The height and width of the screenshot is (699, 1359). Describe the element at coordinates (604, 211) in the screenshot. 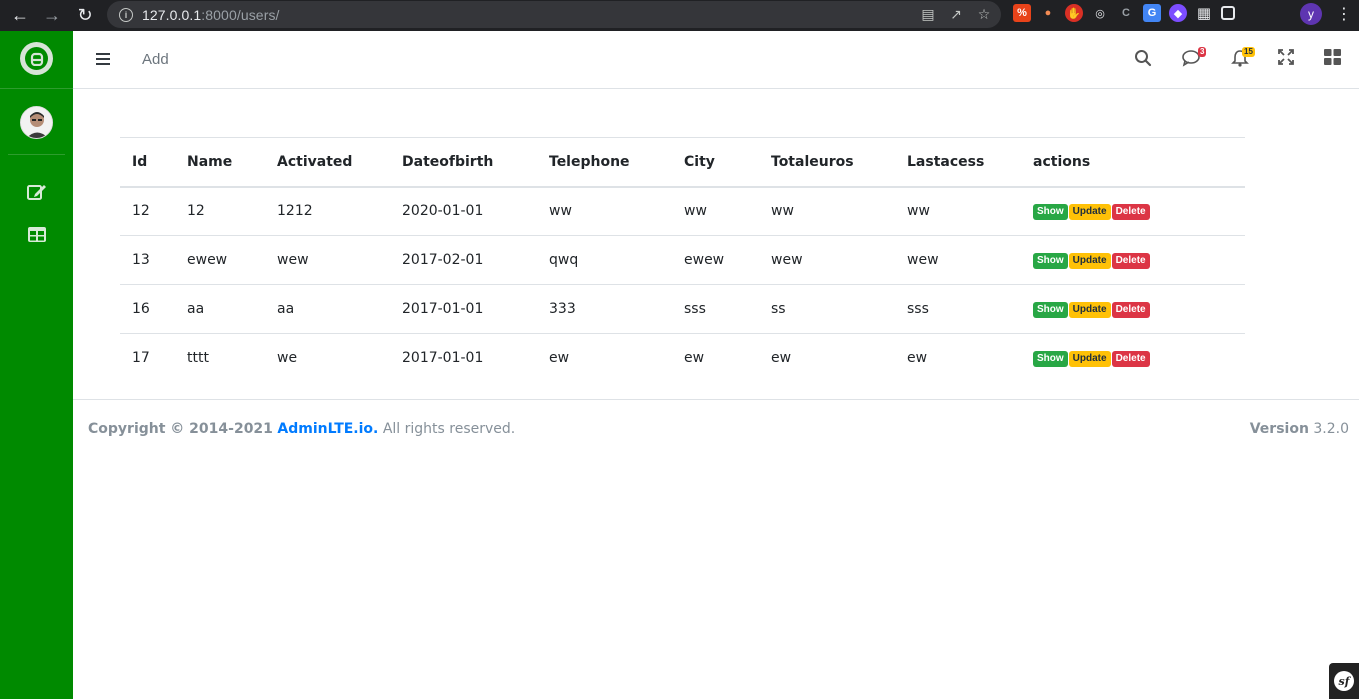

I see `cell-telephone: ww` at that location.